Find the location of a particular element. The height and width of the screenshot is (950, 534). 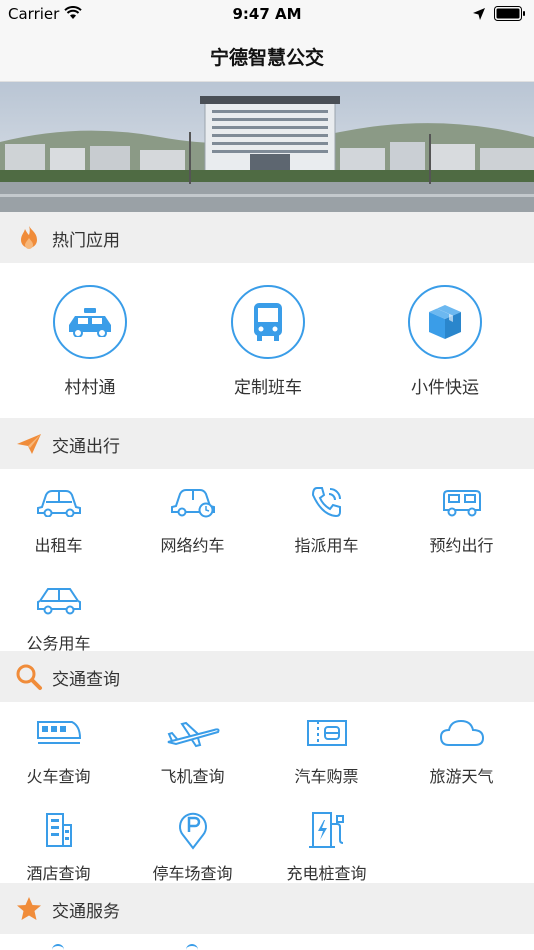

status-bar: Carrier 9:47 AM is located at coordinates (267, 15).